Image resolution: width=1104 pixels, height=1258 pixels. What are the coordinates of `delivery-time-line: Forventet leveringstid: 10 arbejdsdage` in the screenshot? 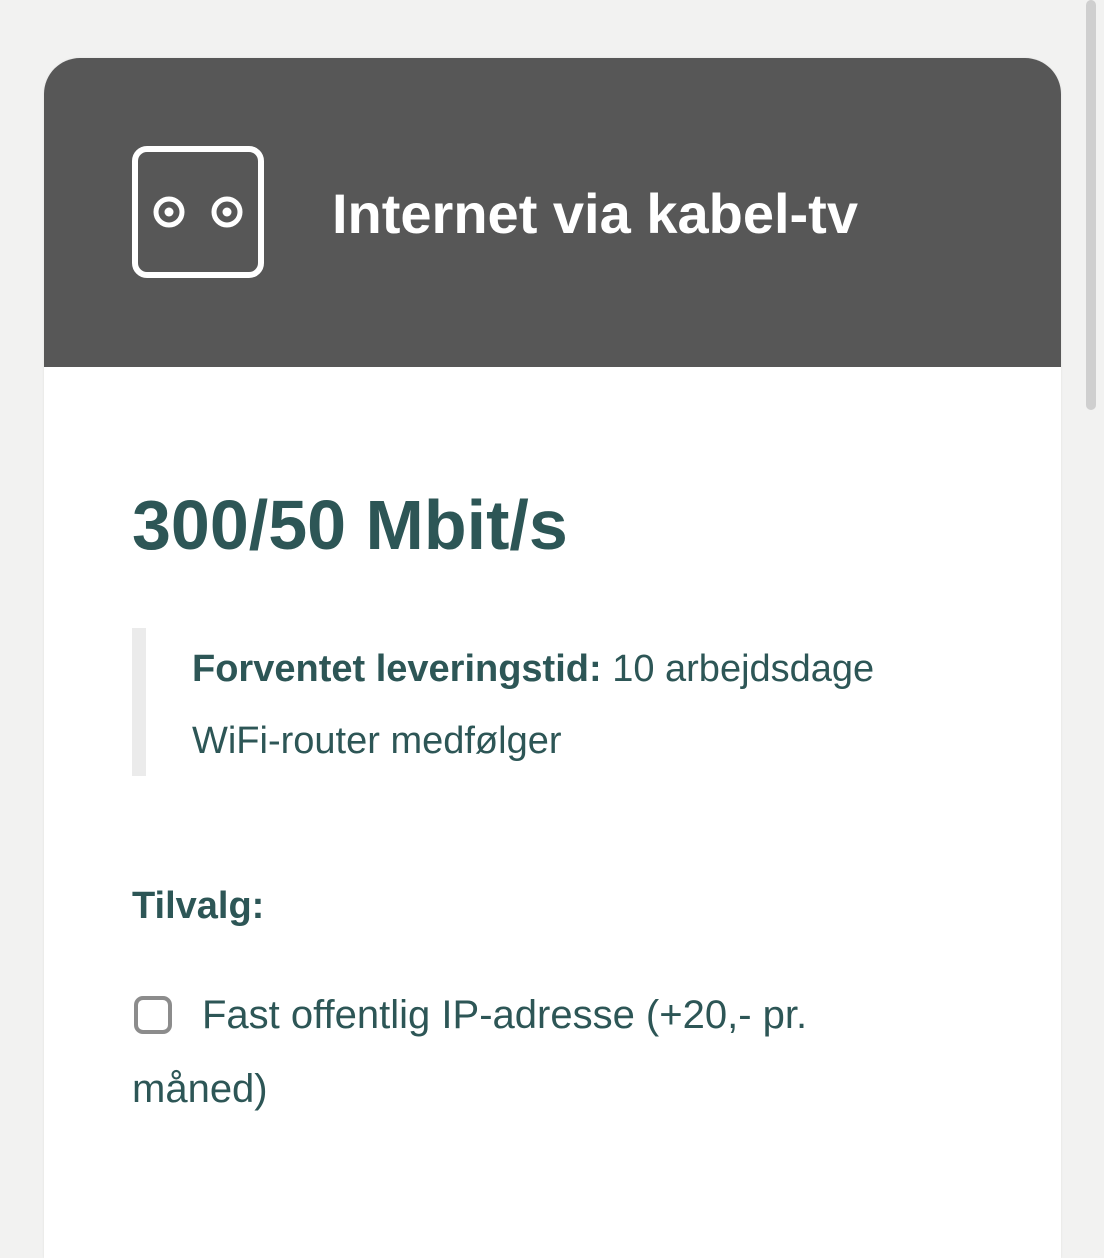 It's located at (533, 669).